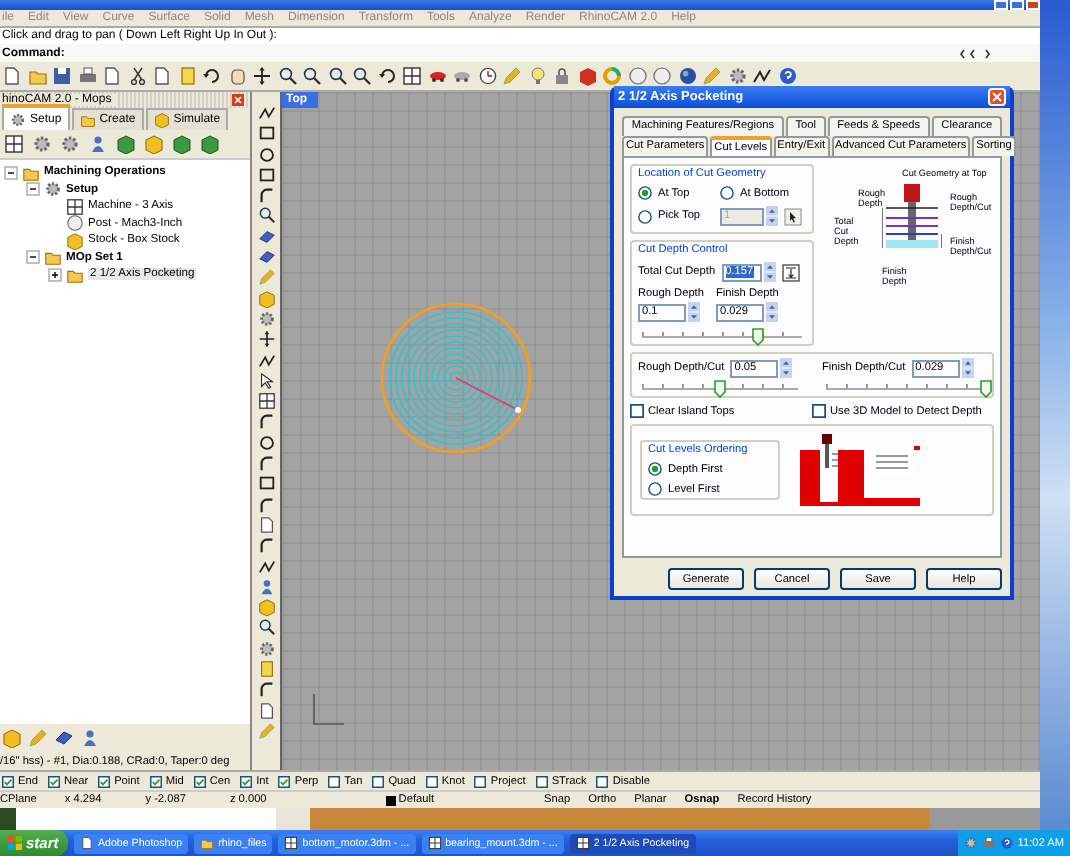 The image size is (1070, 856). Describe the element at coordinates (687, 76) in the screenshot. I see `sphere-icon` at that location.